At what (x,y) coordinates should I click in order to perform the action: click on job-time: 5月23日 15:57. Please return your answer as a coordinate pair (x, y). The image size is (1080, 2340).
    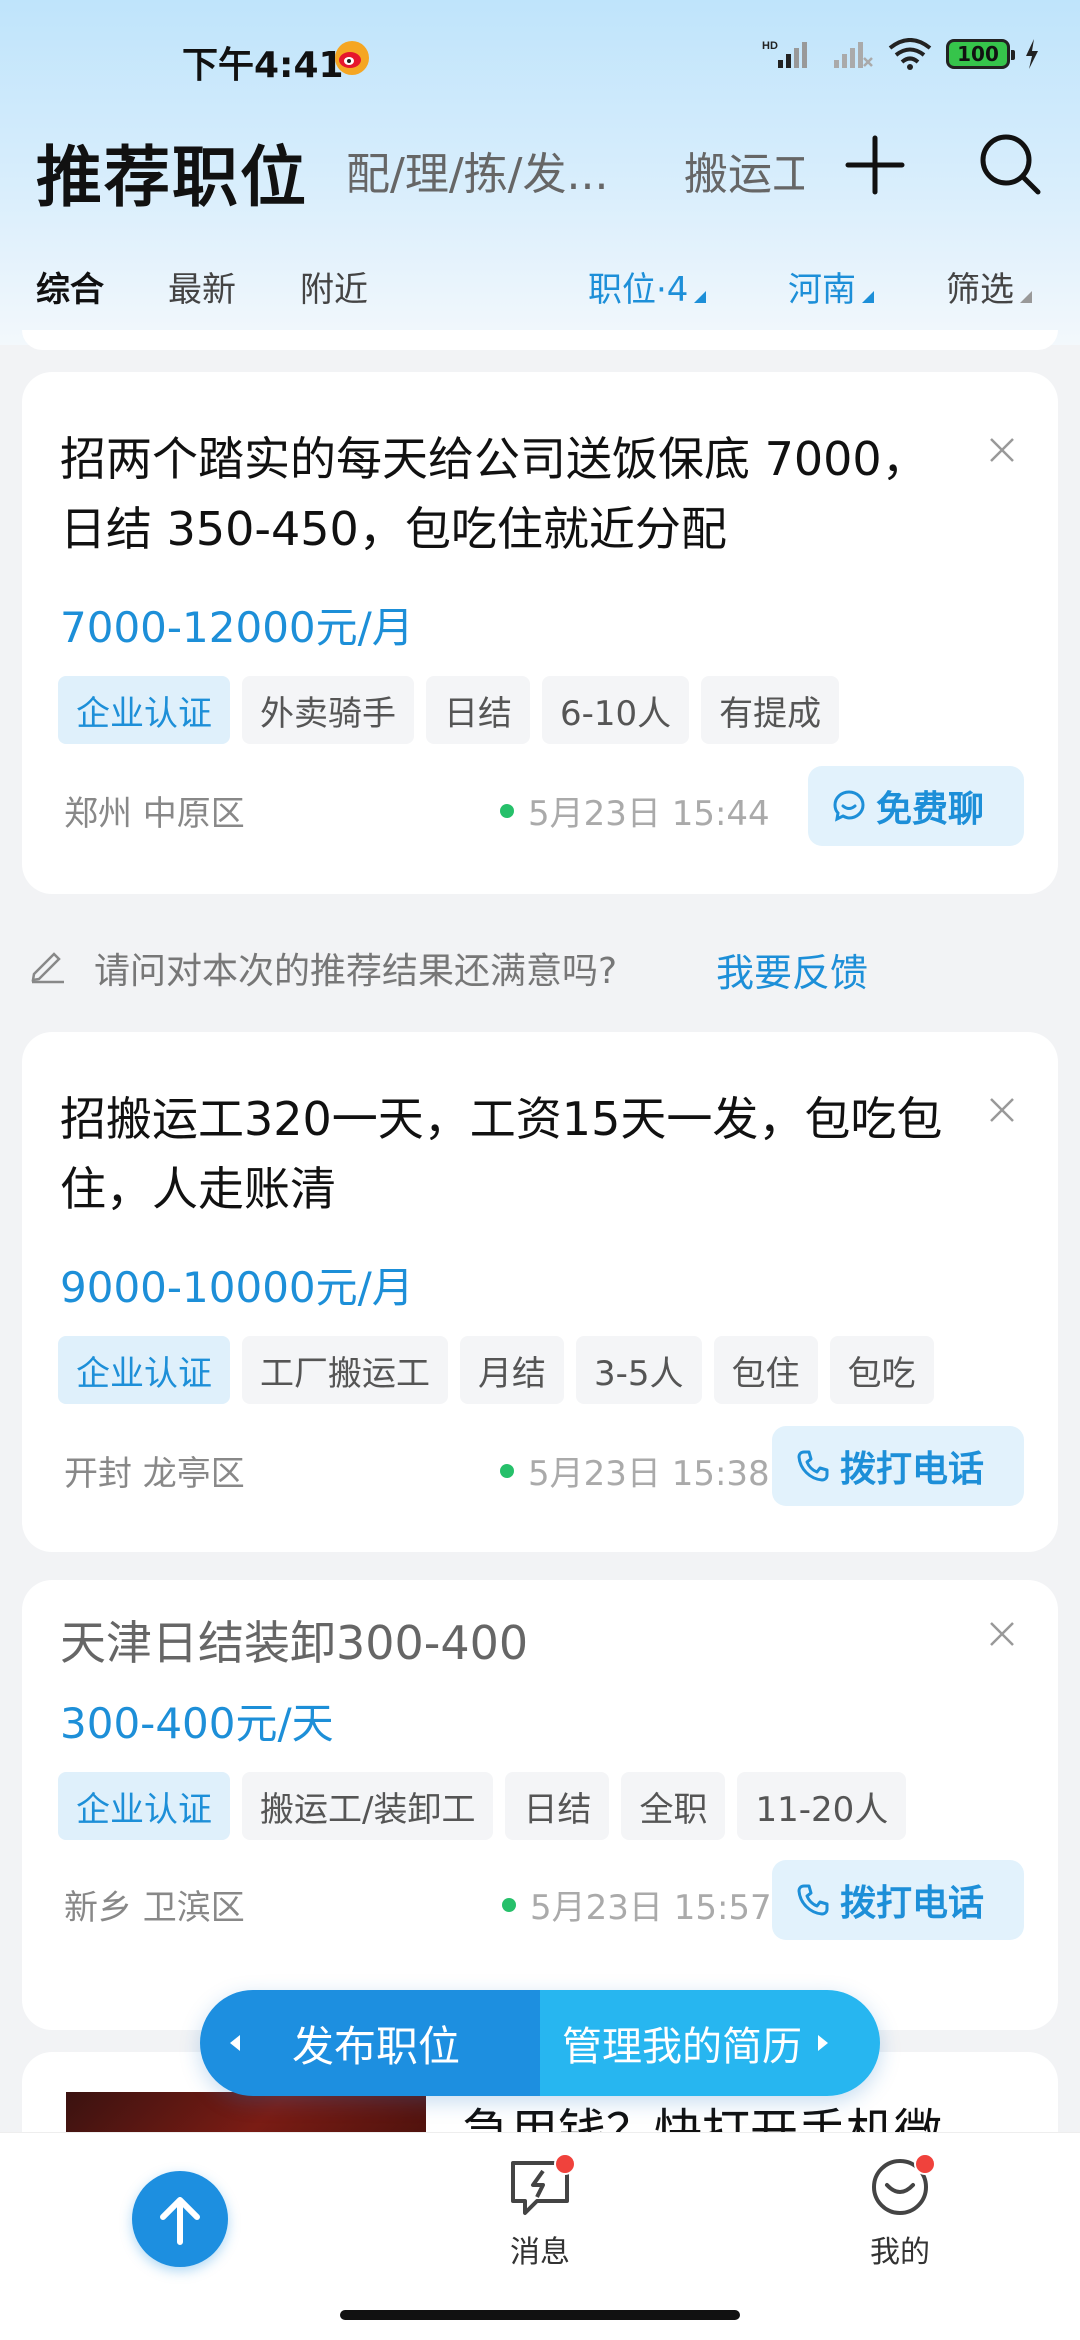
    Looking at the image, I should click on (637, 1904).